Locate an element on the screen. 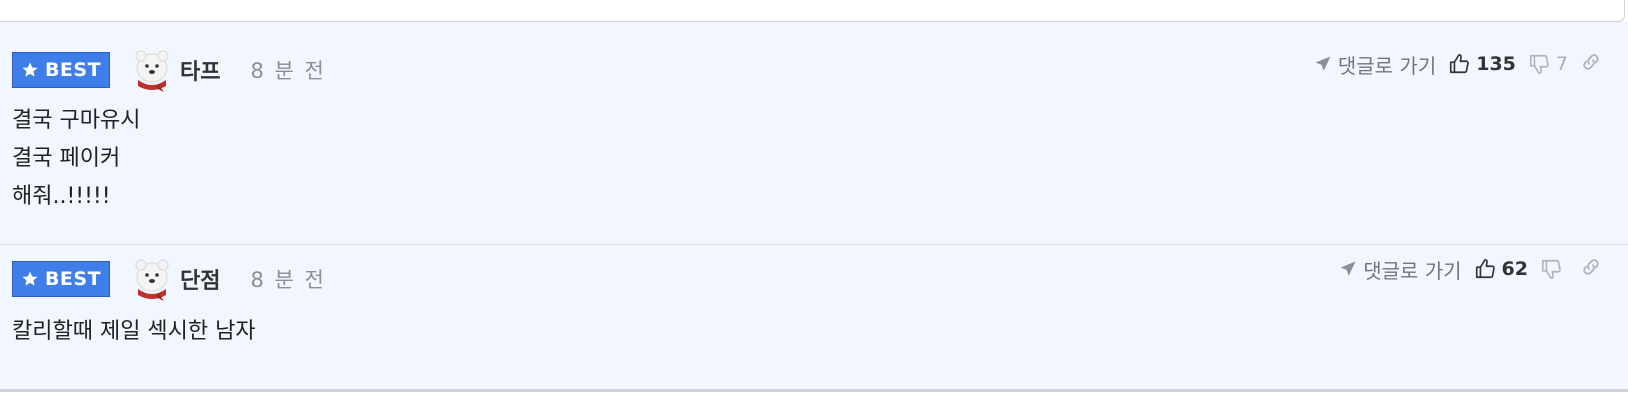 The image size is (1628, 400). upvote-button: 135 is located at coordinates (1482, 64).